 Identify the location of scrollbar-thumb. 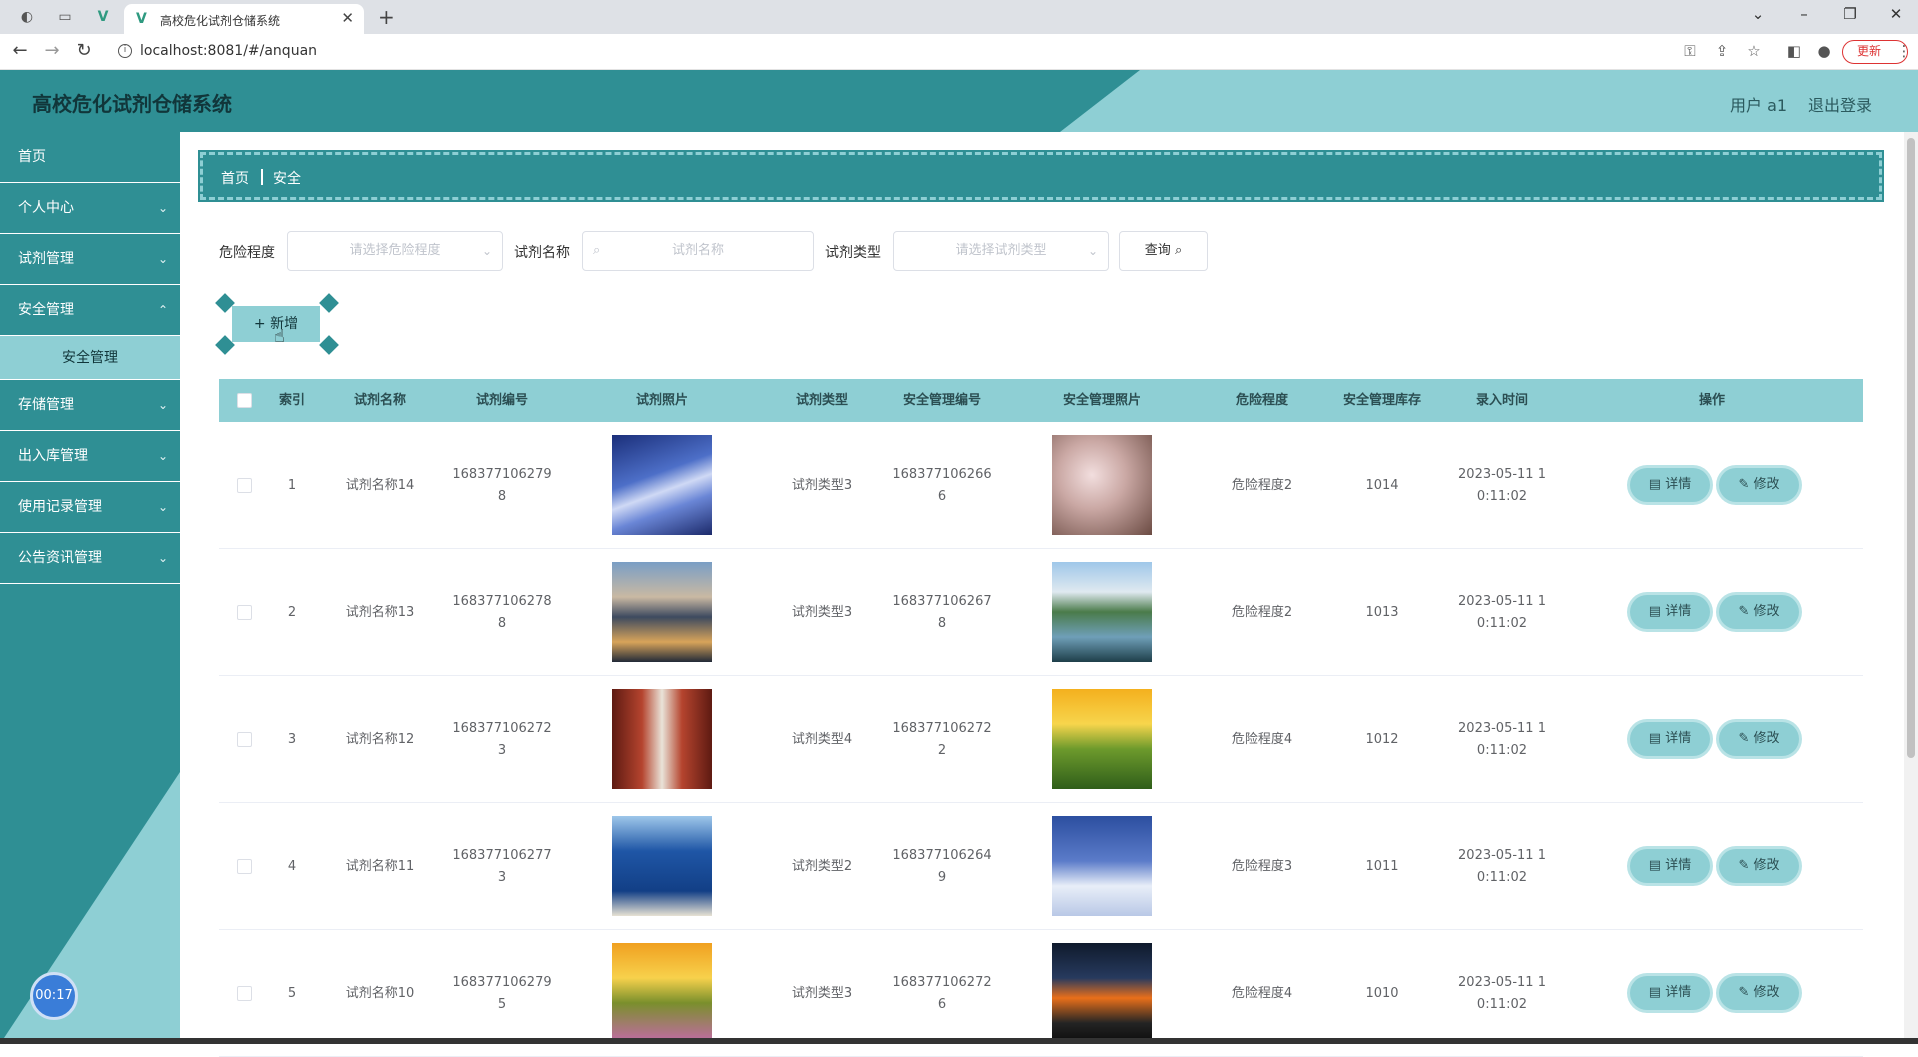
(1911, 448).